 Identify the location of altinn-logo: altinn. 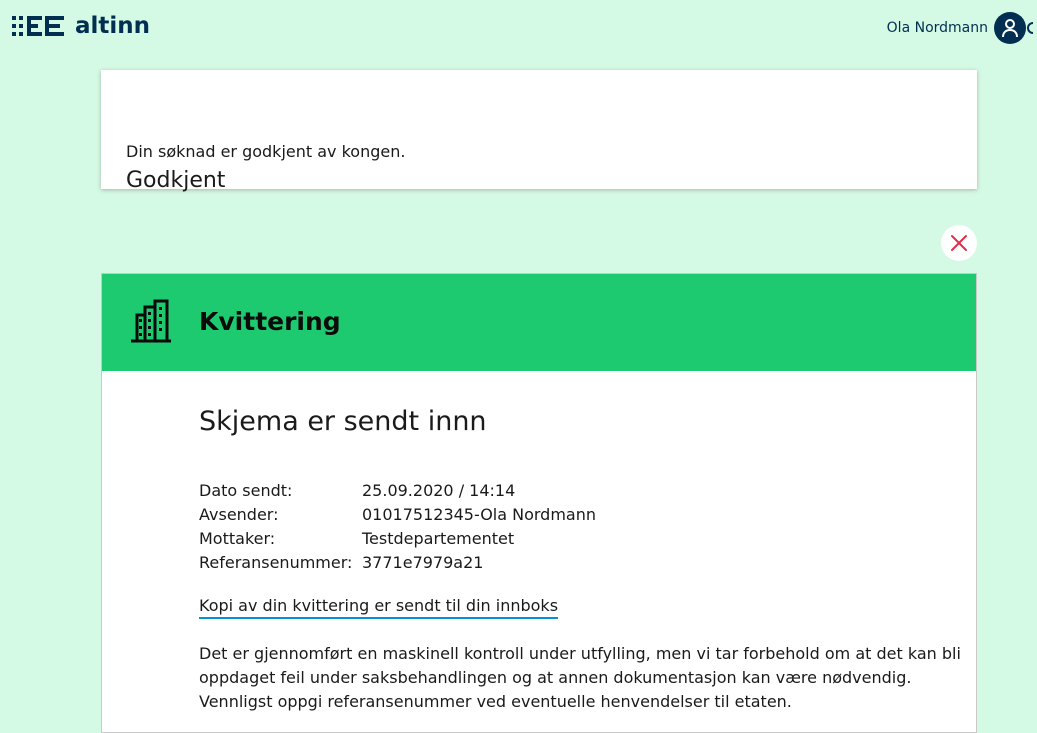
(81, 26).